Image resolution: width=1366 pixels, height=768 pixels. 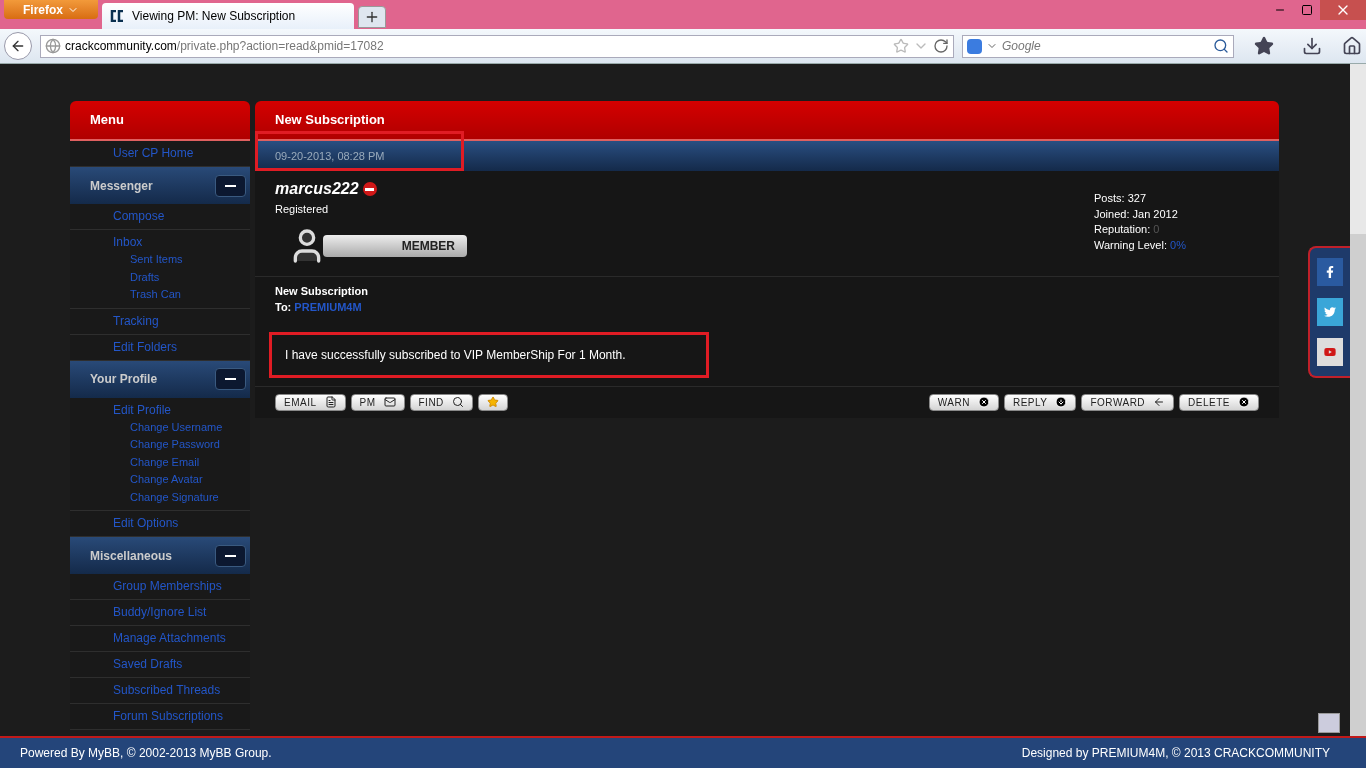 What do you see at coordinates (181, 523) in the screenshot?
I see `menu-link: Edit Options` at bounding box center [181, 523].